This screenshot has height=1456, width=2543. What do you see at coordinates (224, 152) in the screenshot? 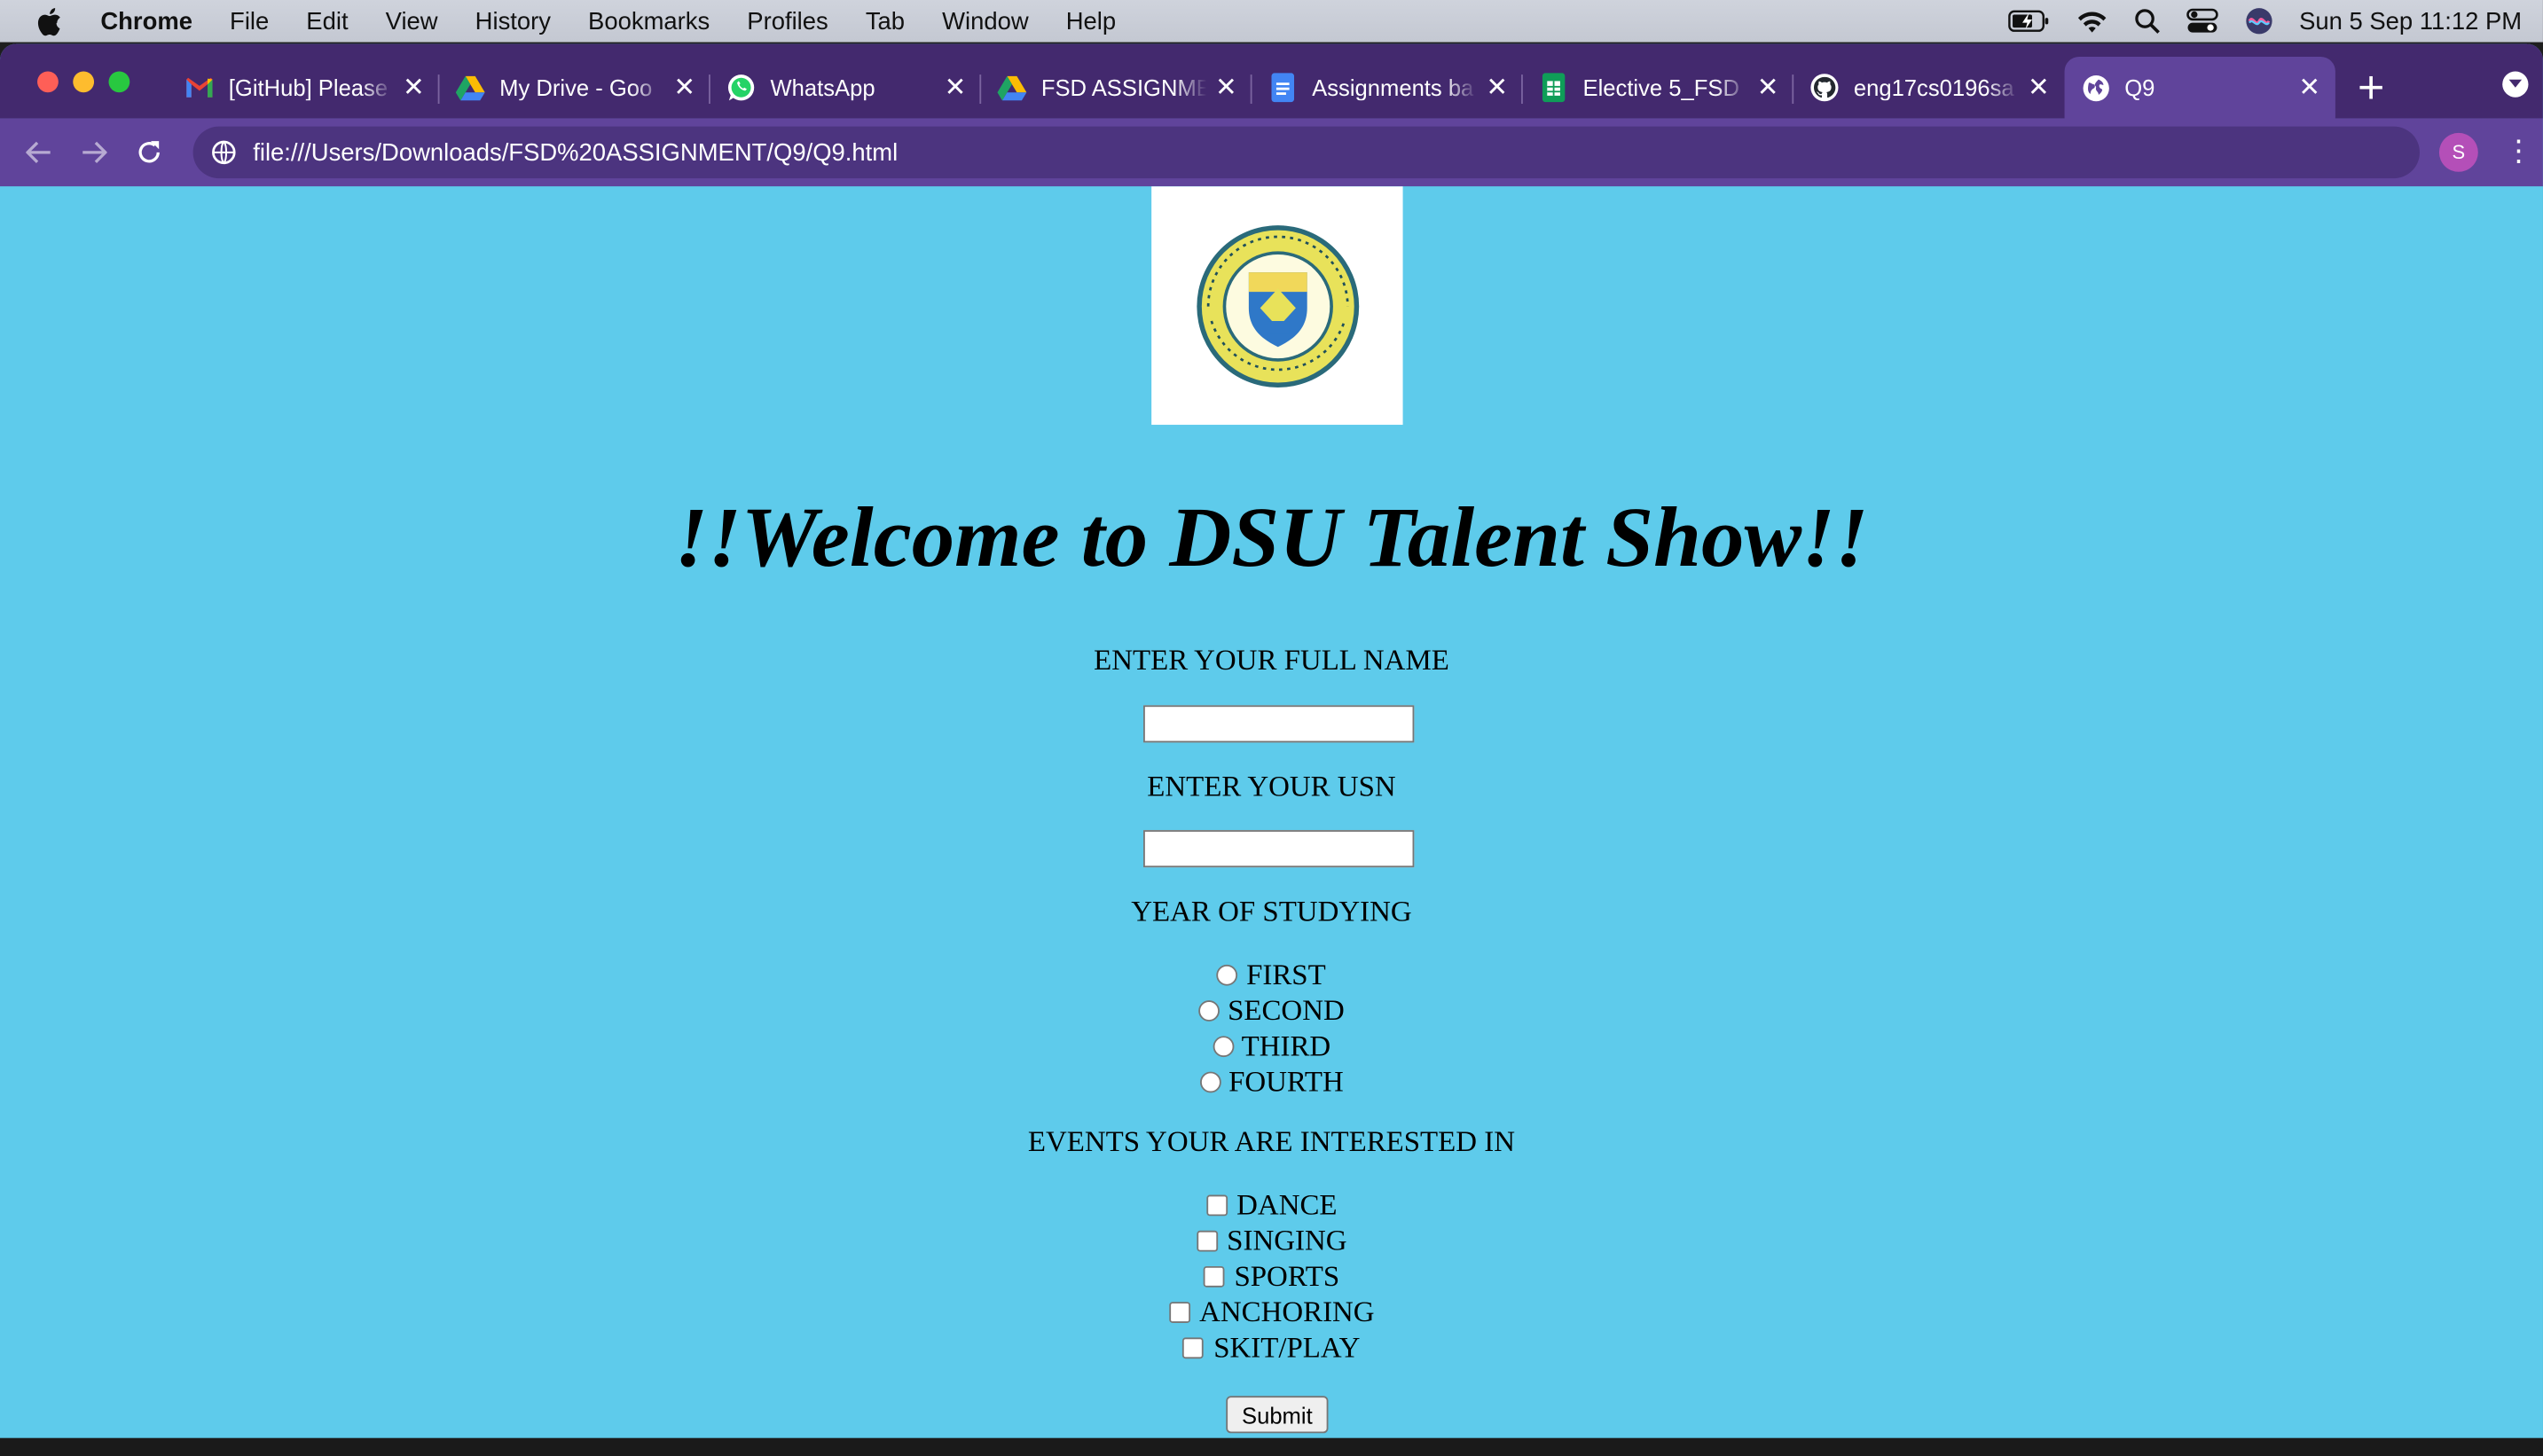
I see `site-info-icon` at bounding box center [224, 152].